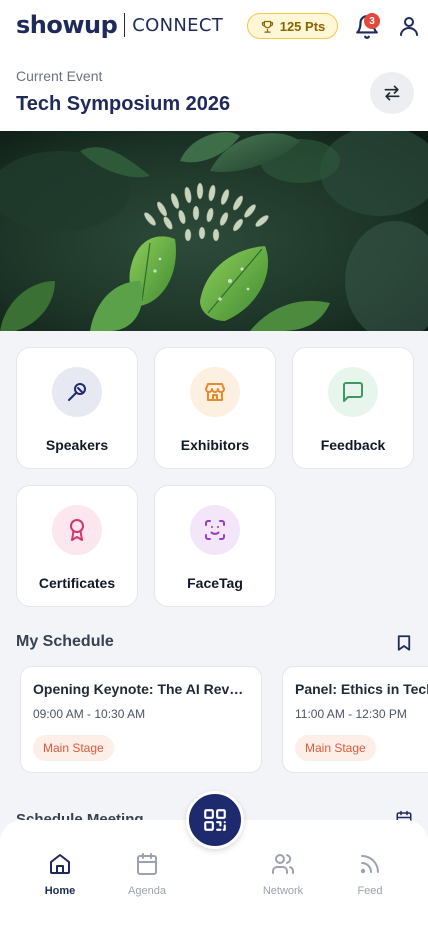  What do you see at coordinates (141, 689) in the screenshot?
I see `session-title: Opening Keynote: The AI Revolution` at bounding box center [141, 689].